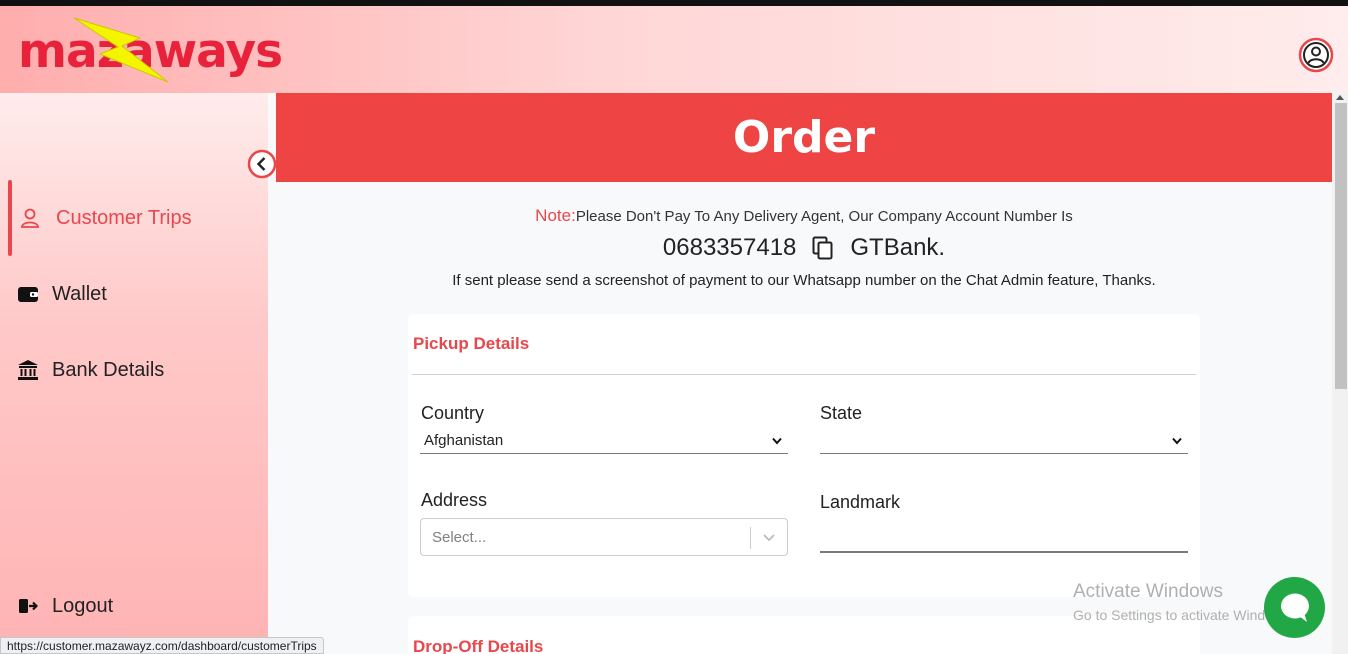 The width and height of the screenshot is (1348, 654). Describe the element at coordinates (454, 500) in the screenshot. I see `address-label: Address` at that location.